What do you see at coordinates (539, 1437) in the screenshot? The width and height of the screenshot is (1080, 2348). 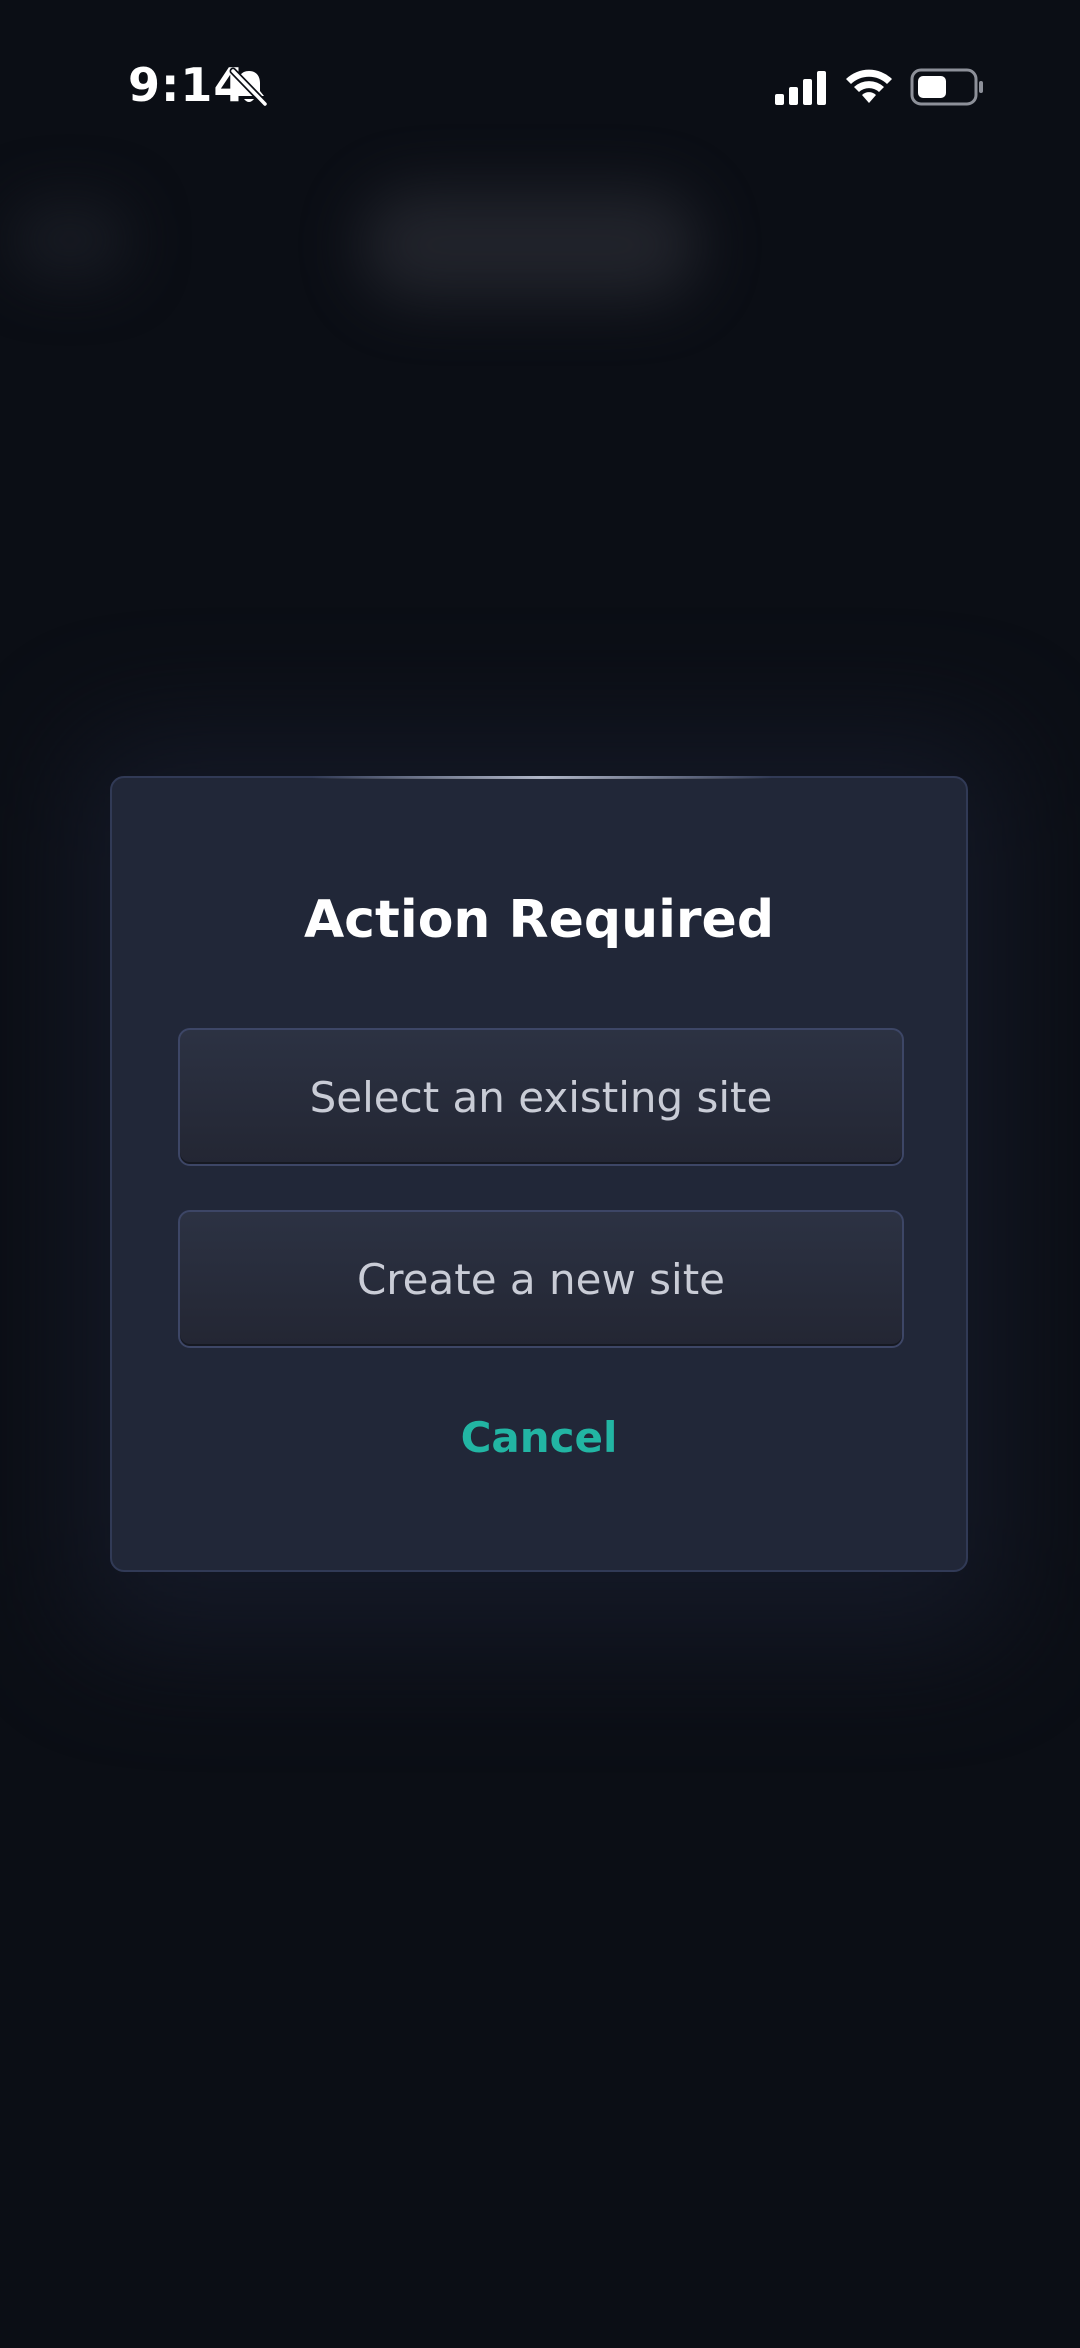 I see `cancel-button: Cancel` at bounding box center [539, 1437].